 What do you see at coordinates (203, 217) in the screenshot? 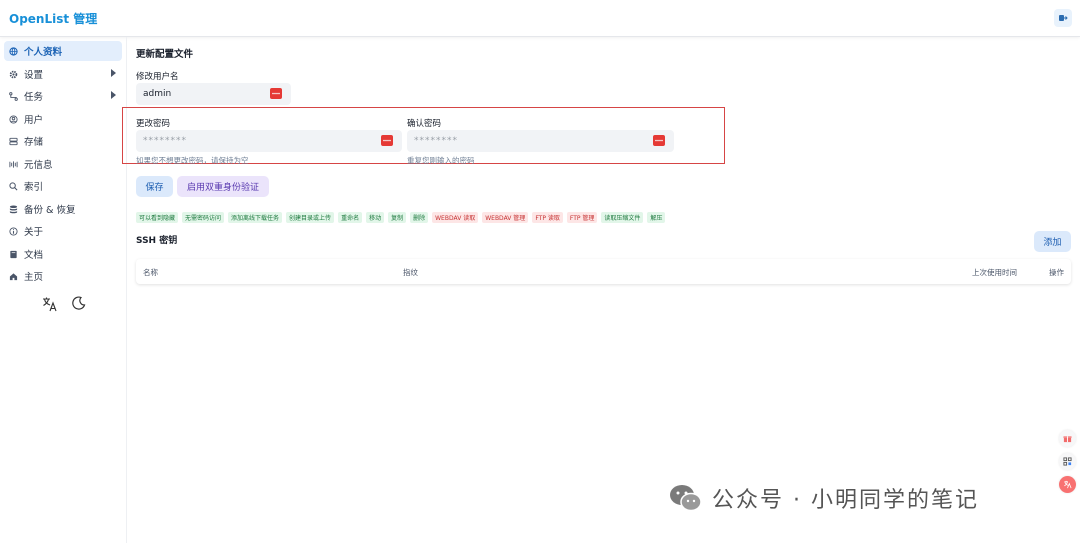
I see `permission-badge: 无需密码访问` at bounding box center [203, 217].